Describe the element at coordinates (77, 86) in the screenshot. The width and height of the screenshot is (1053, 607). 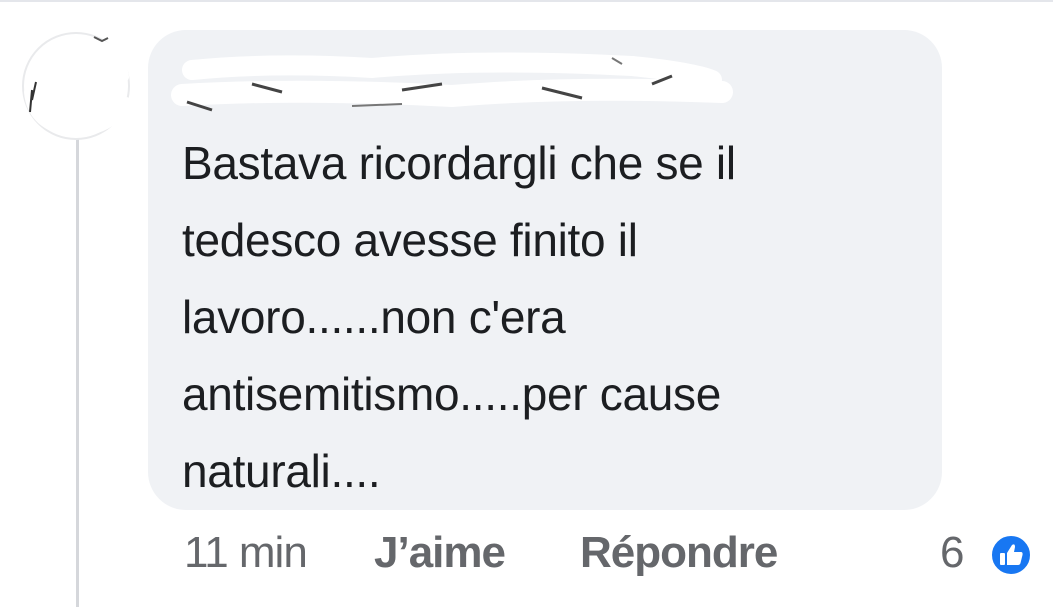
I see `avatar-redaction-scribble` at that location.